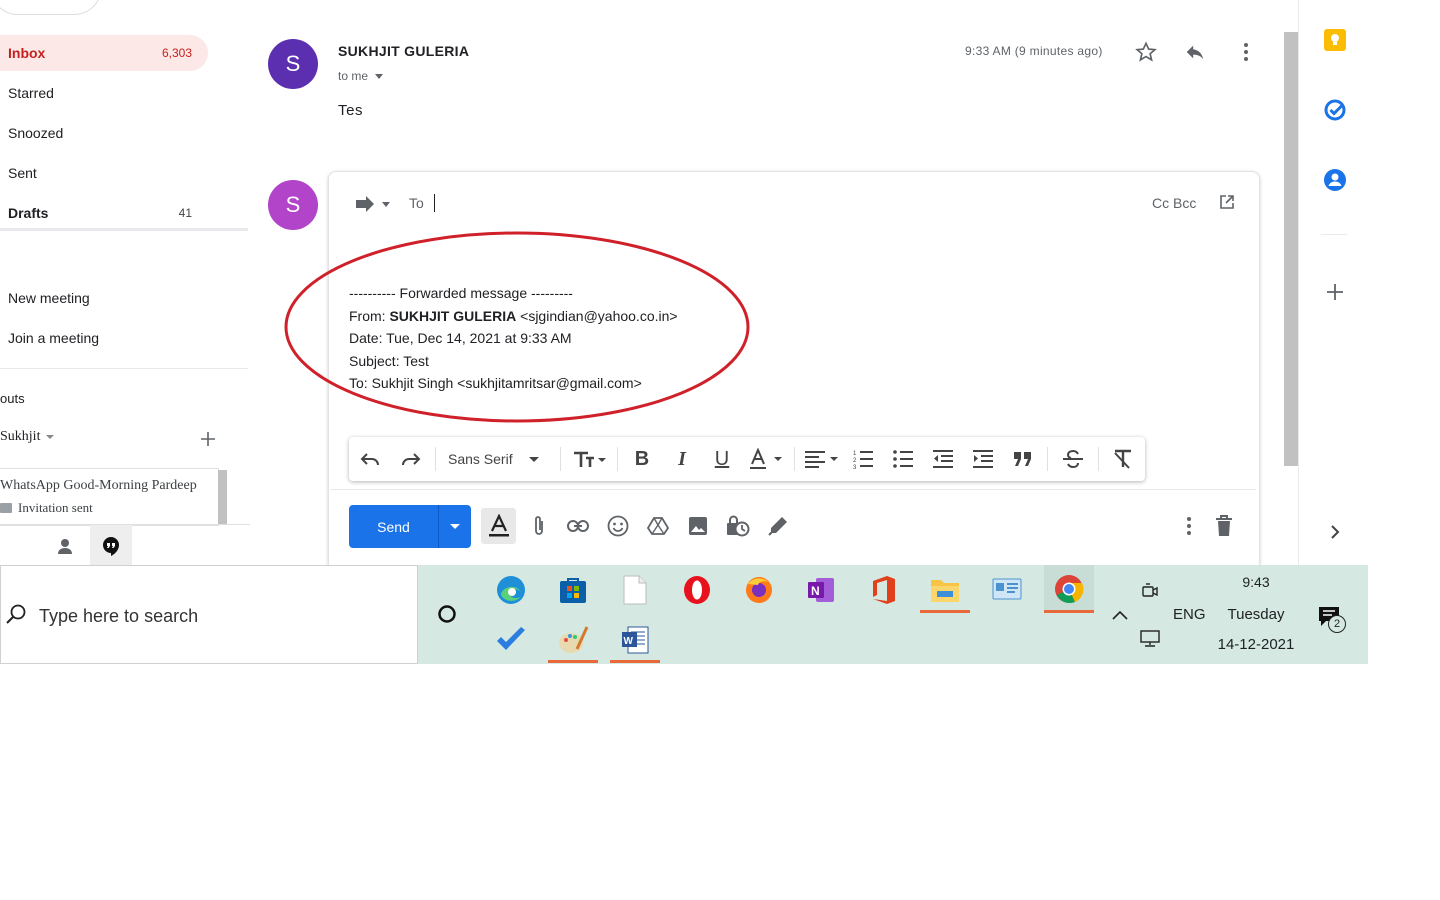 This screenshot has width=1440, height=900. What do you see at coordinates (1335, 40) in the screenshot?
I see `keep-icon` at bounding box center [1335, 40].